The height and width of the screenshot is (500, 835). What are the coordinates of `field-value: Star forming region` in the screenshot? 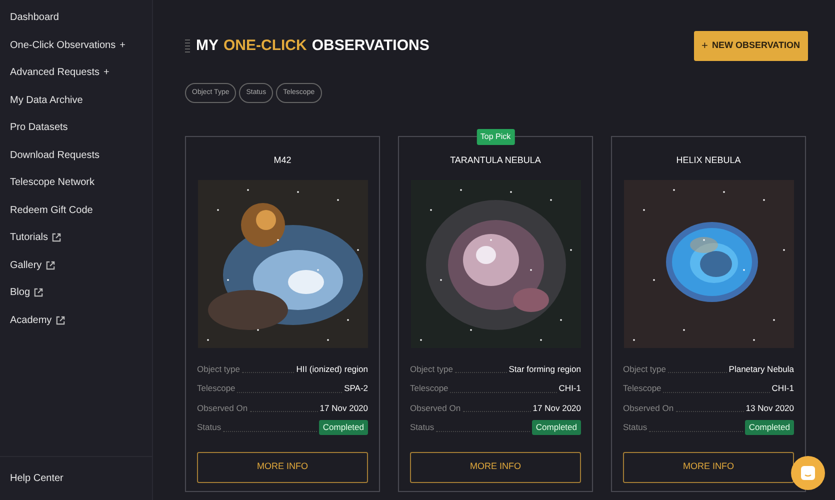 It's located at (544, 369).